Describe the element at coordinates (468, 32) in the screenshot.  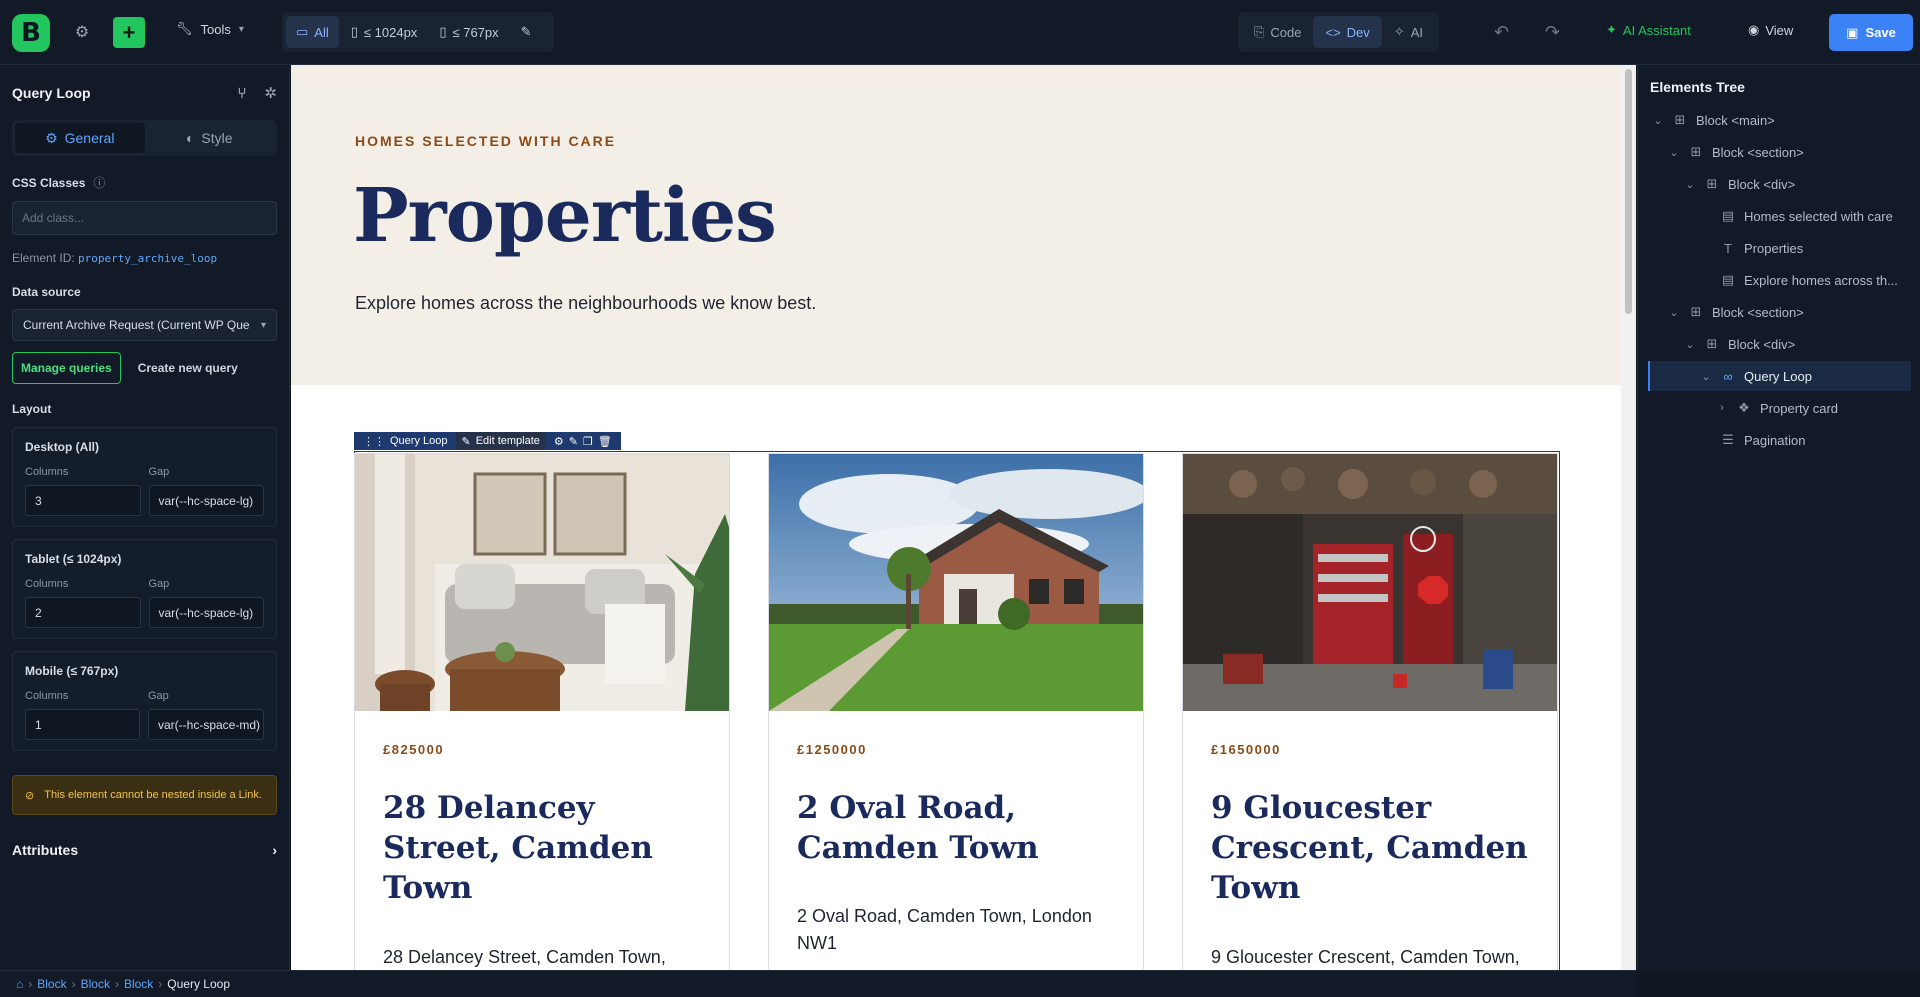
I see `breakpoint-mobile: ▯ ≤ 767px` at that location.